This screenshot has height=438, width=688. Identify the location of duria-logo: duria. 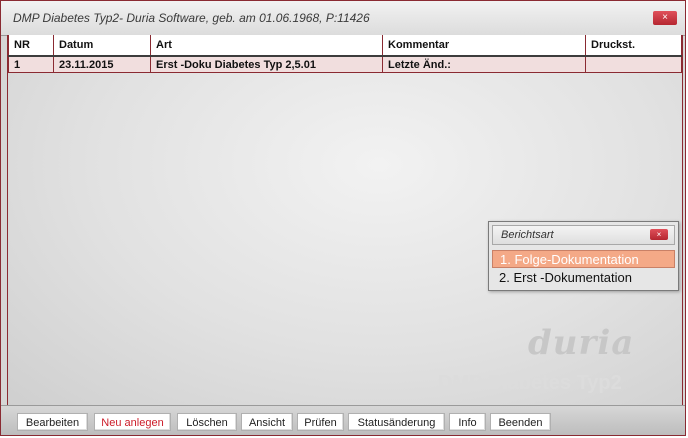
(581, 343).